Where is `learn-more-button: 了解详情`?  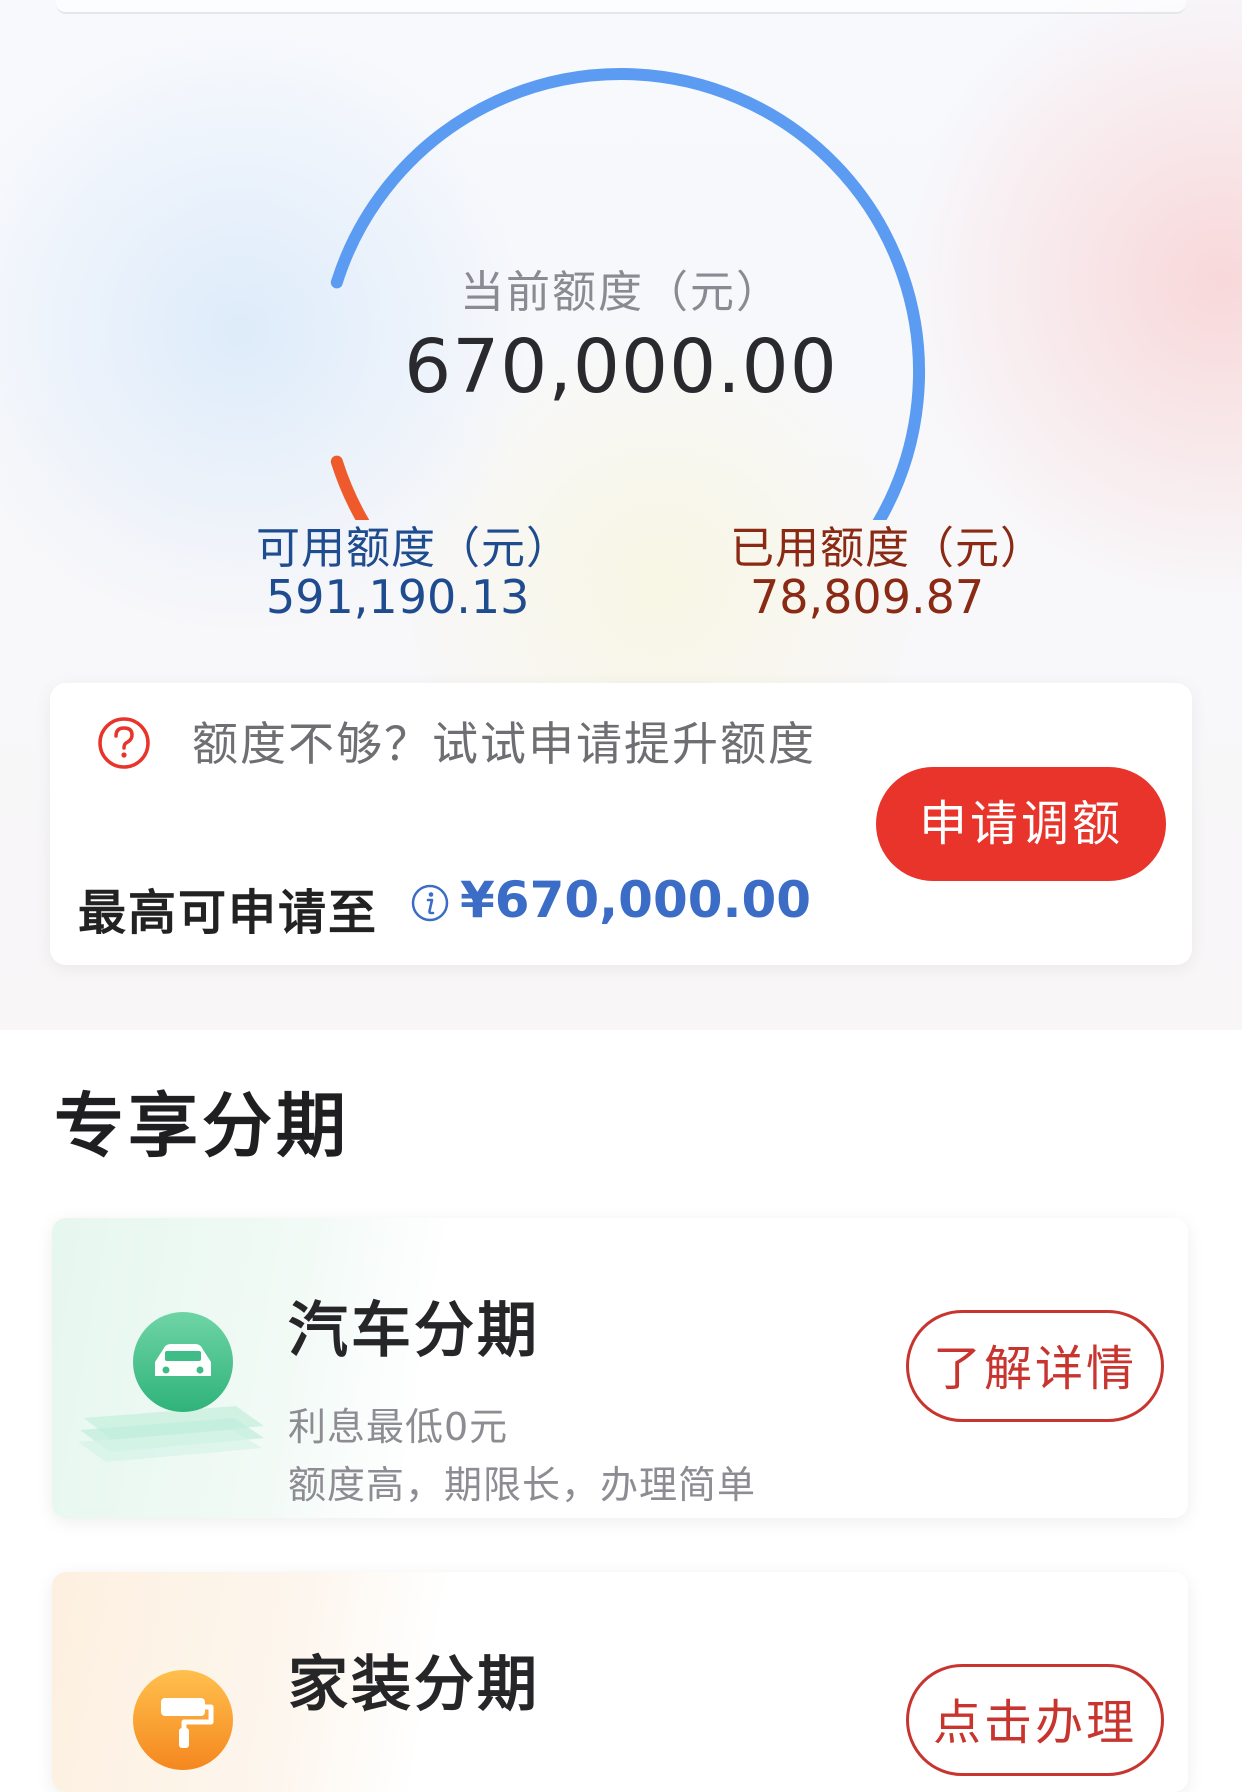 learn-more-button: 了解详情 is located at coordinates (1035, 1366).